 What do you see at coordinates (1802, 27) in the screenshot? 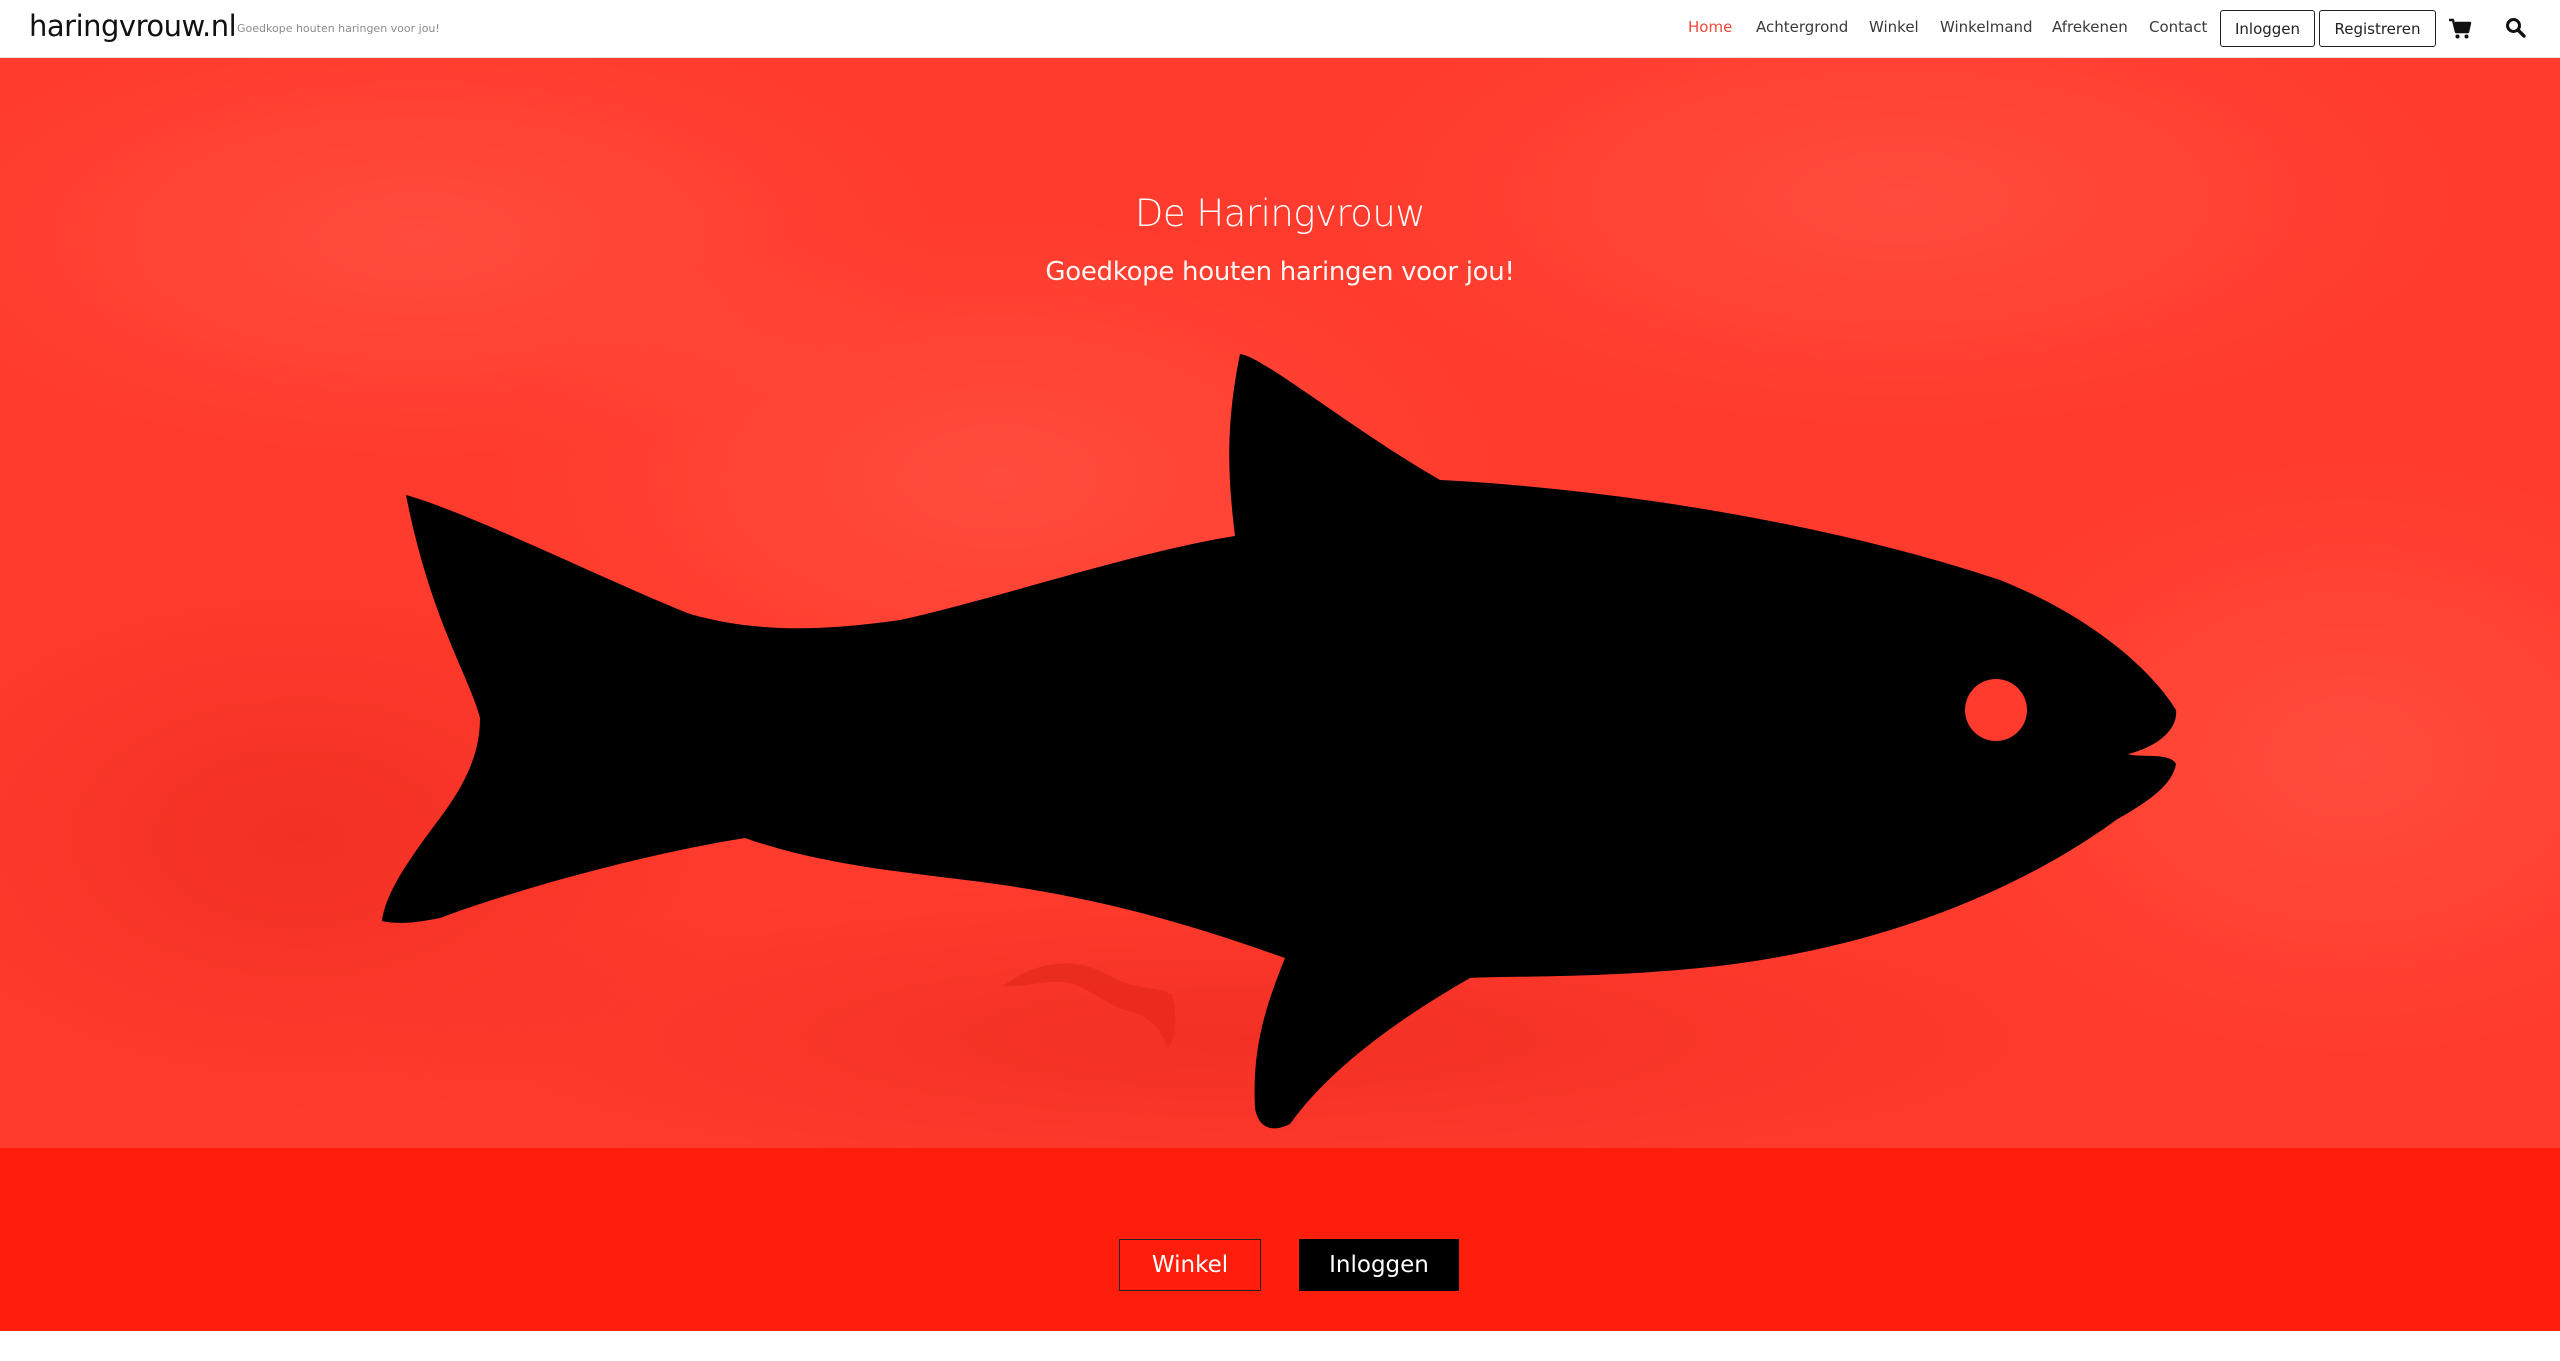
I see `nav-achtergrond: Achtergrond` at bounding box center [1802, 27].